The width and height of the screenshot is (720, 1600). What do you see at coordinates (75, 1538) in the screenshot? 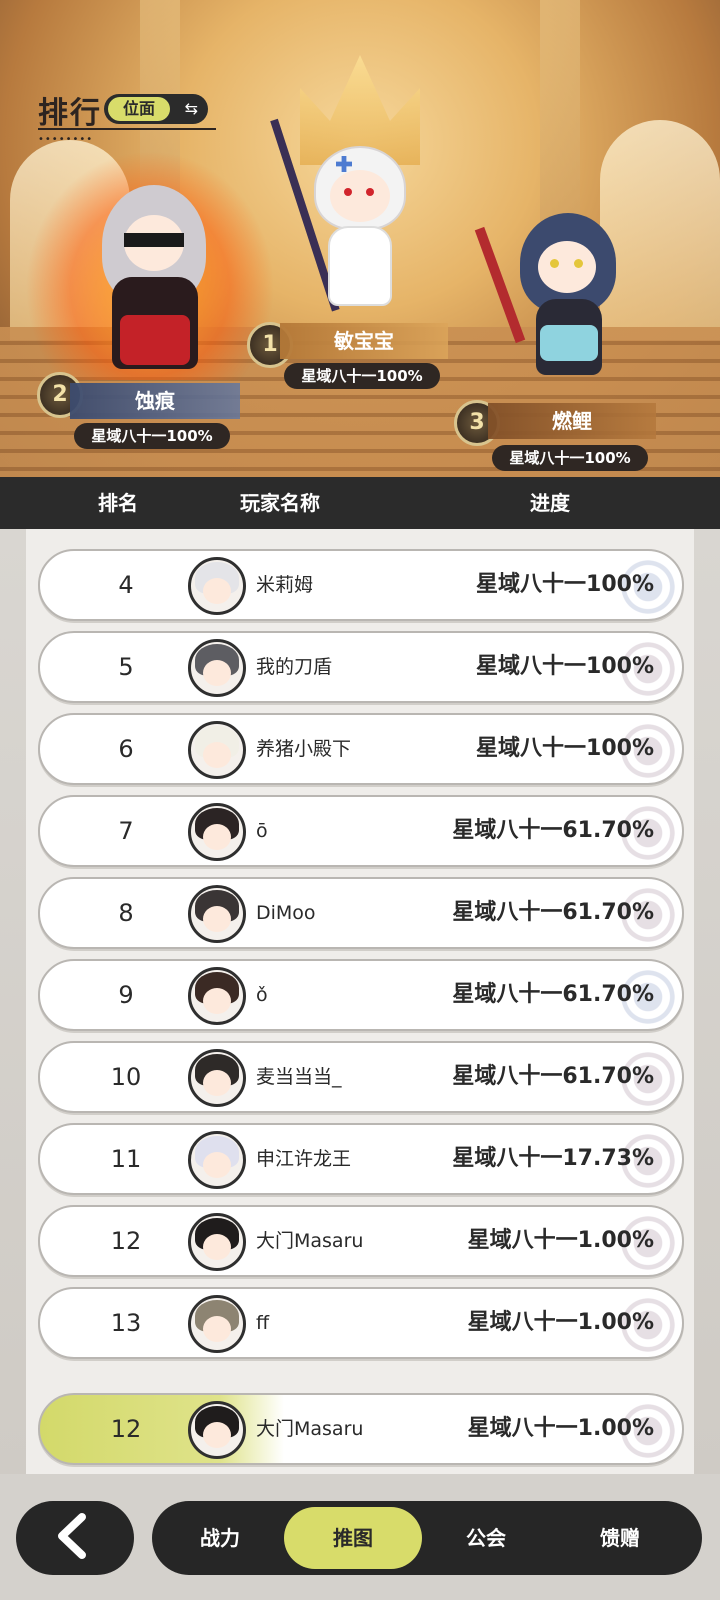
I see `back-button` at bounding box center [75, 1538].